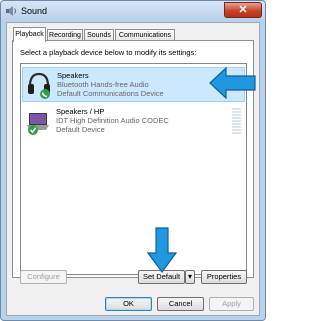 This screenshot has height=321, width=320. I want to click on cancel-button: Cancel, so click(180, 304).